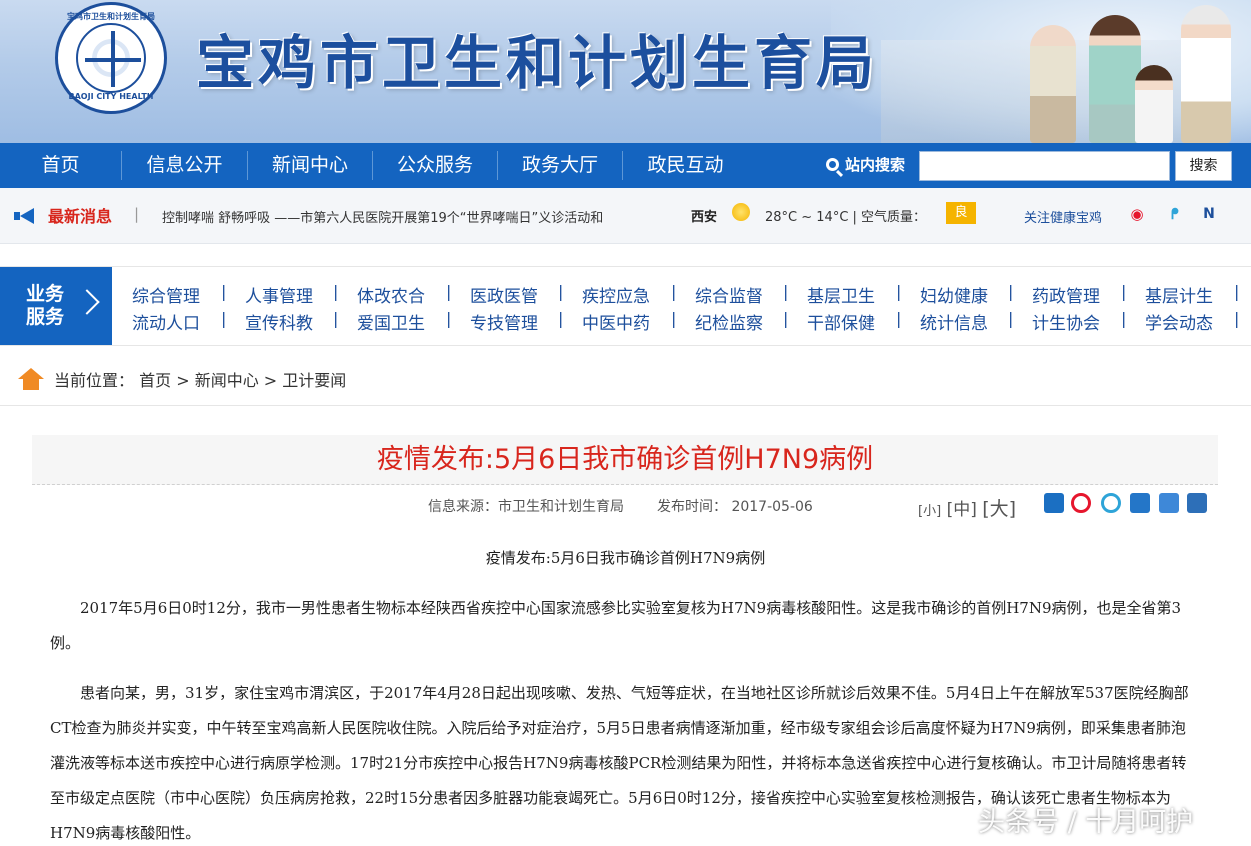  I want to click on nav-item-government-hall: 政务大厅, so click(560, 165).